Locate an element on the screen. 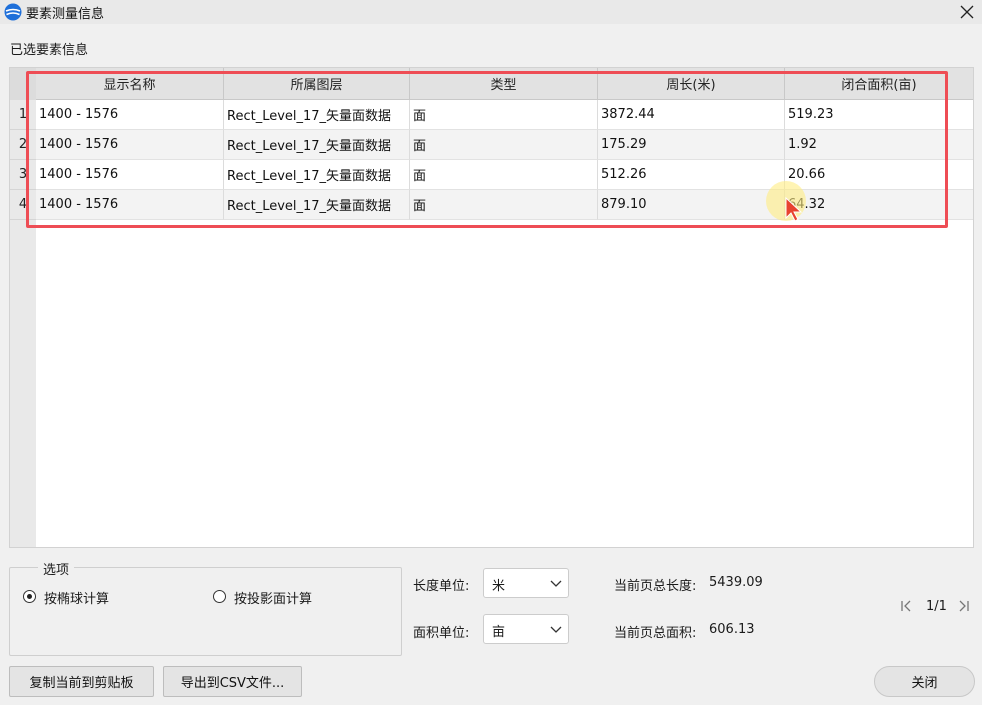 The height and width of the screenshot is (705, 982). total-length-value: 5439.09 is located at coordinates (736, 582).